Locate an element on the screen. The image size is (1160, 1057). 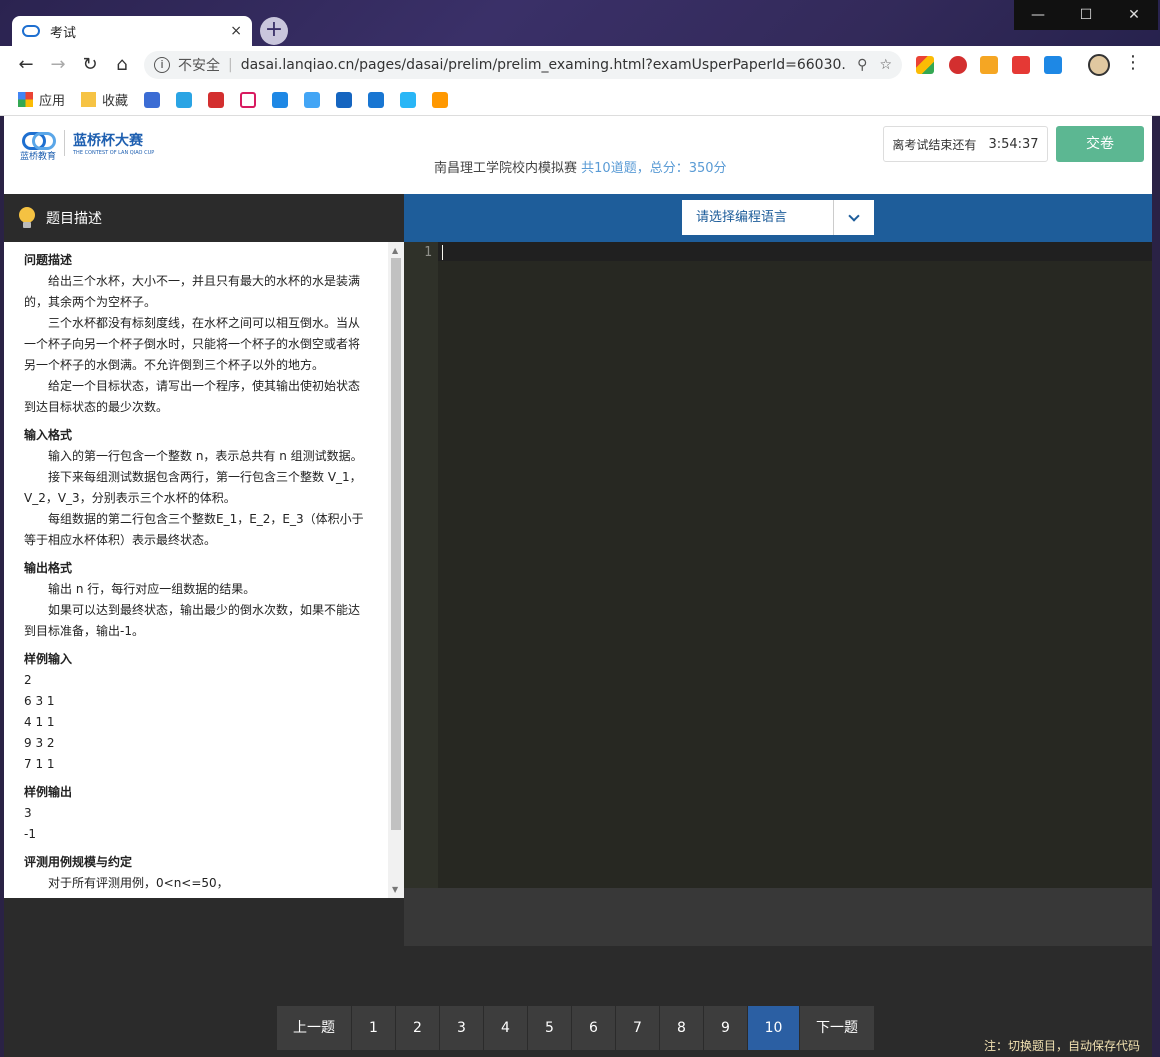
page-button-5: 5 is located at coordinates (550, 1028).